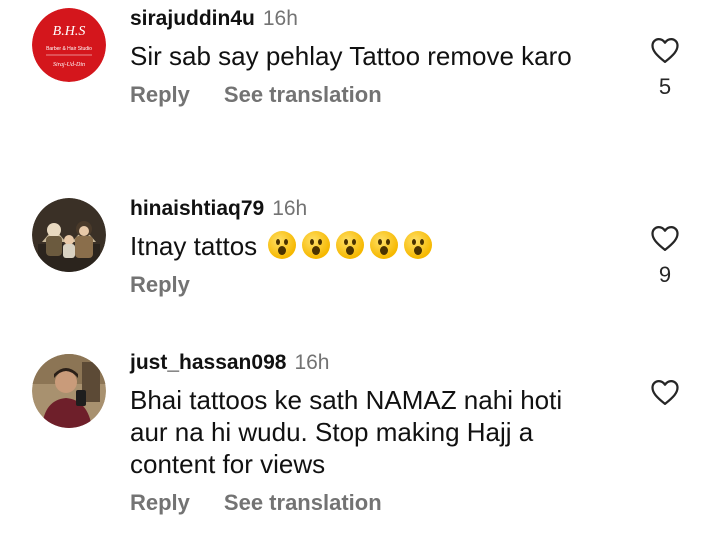 Image resolution: width=720 pixels, height=535 pixels. I want to click on username: hinaishtiaq79, so click(197, 208).